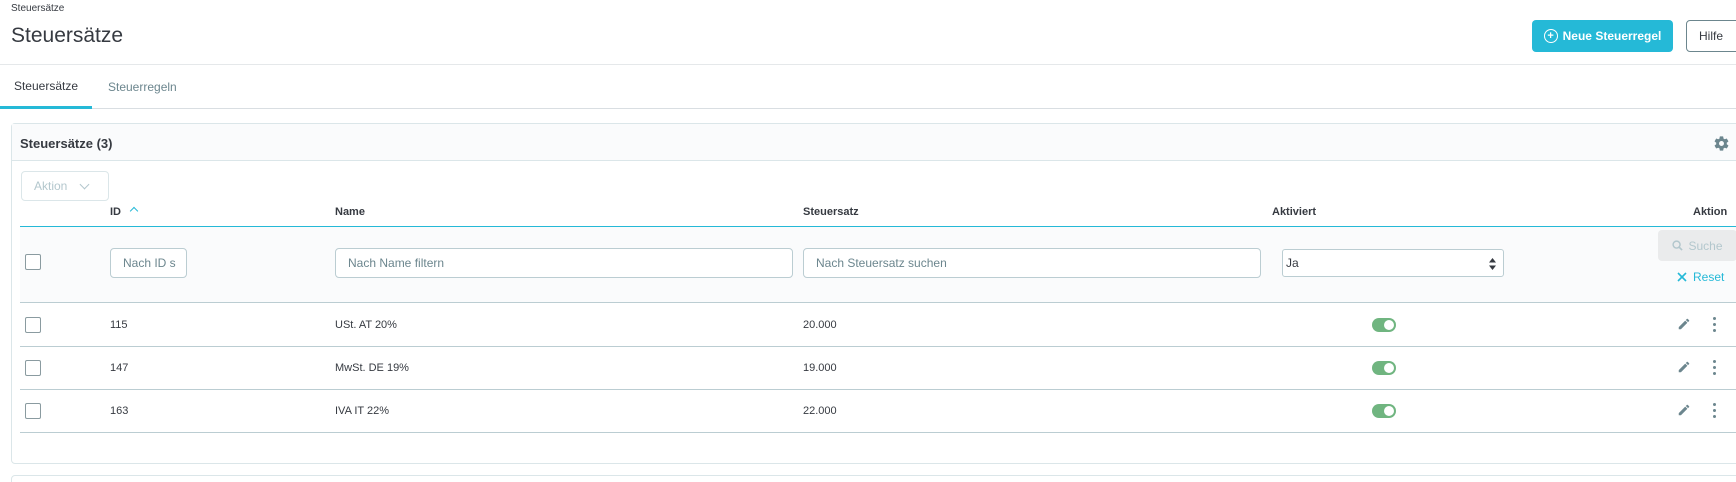 This screenshot has width=1736, height=482. I want to click on column-header-name: Name, so click(350, 212).